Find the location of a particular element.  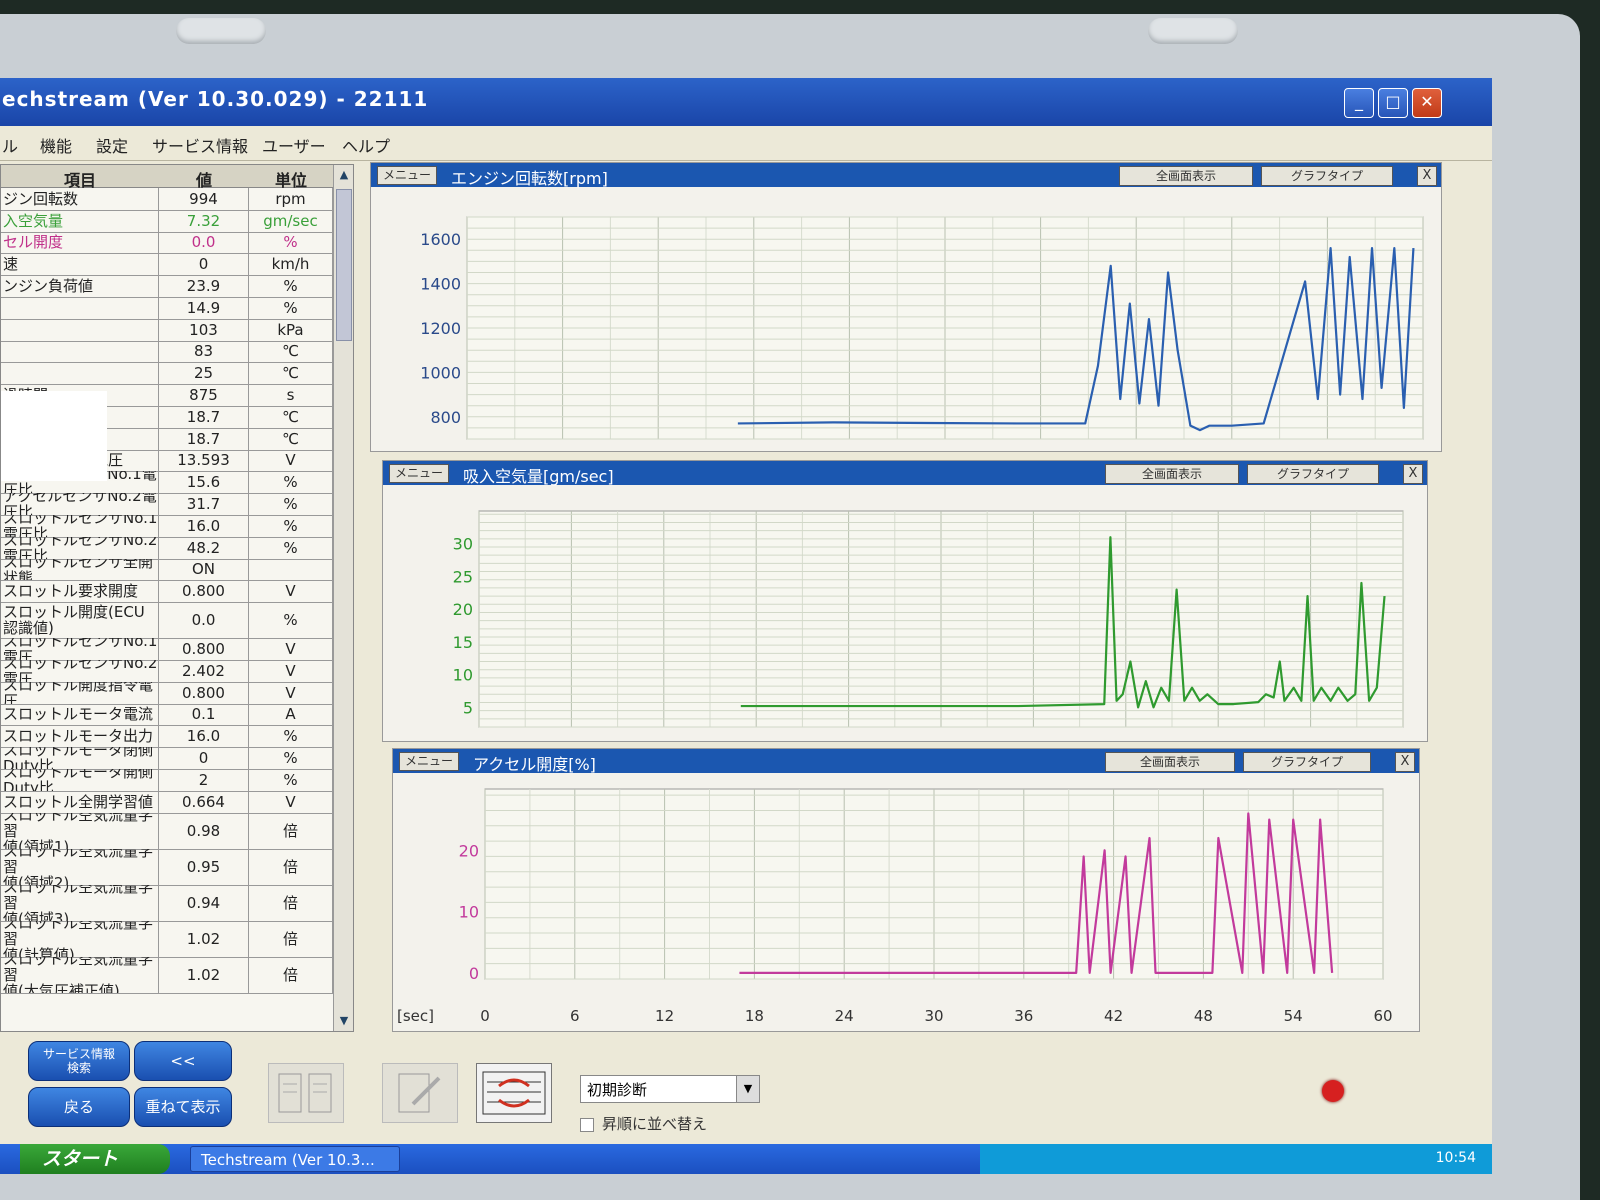

row-name: スロットル全開学習値 is located at coordinates (80, 801).